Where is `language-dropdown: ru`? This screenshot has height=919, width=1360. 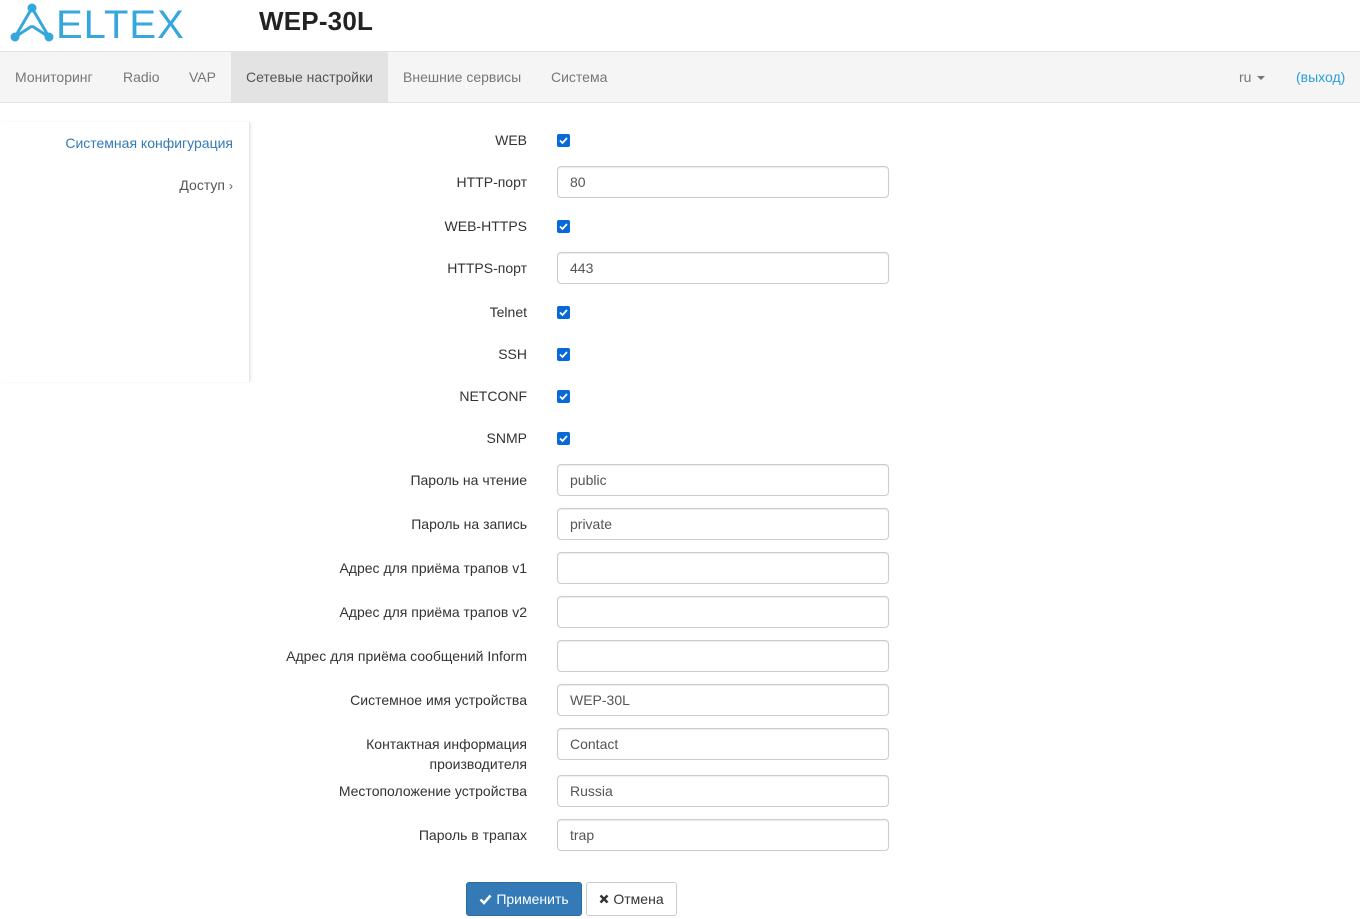
language-dropdown: ru is located at coordinates (1252, 77).